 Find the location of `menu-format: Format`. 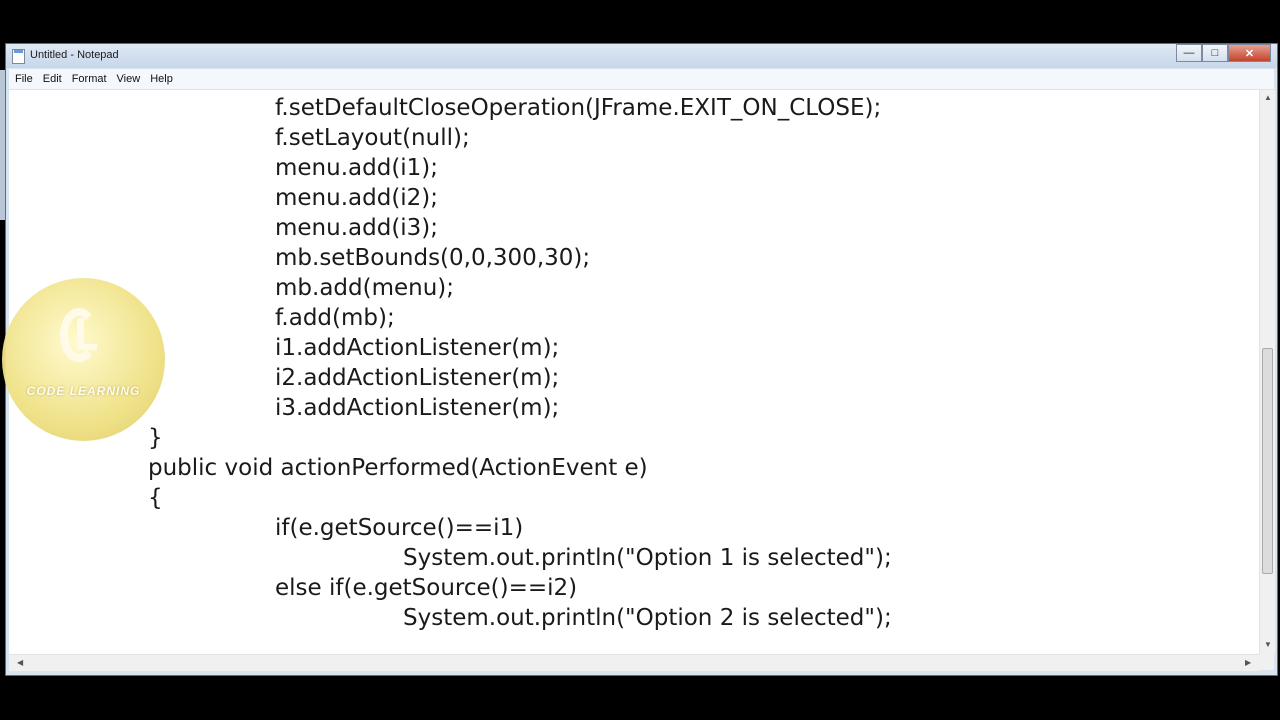

menu-format: Format is located at coordinates (89, 79).